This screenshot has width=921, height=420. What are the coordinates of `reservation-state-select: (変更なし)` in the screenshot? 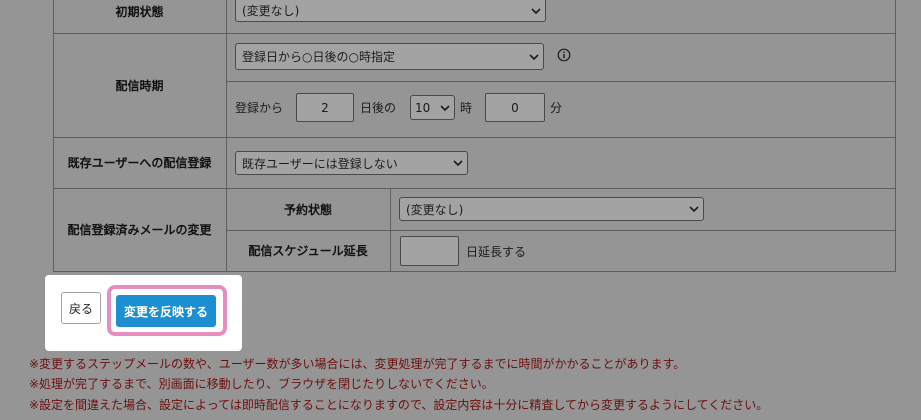 It's located at (551, 209).